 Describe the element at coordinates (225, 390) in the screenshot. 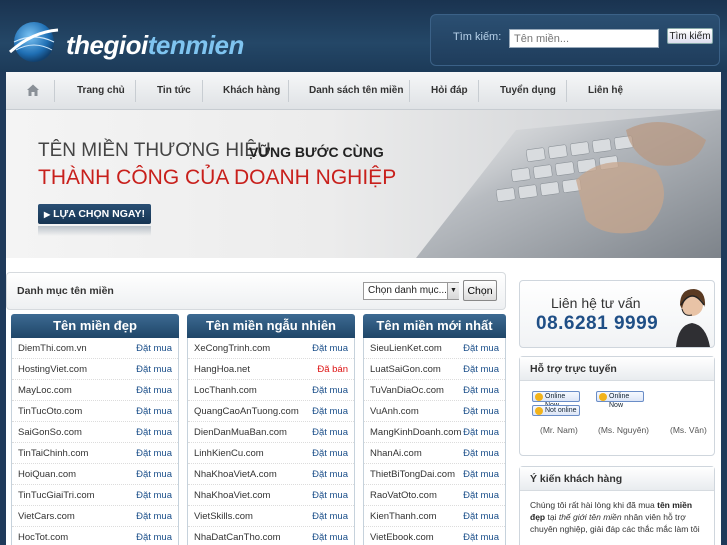

I see `domain-name: LocThanh.com` at that location.